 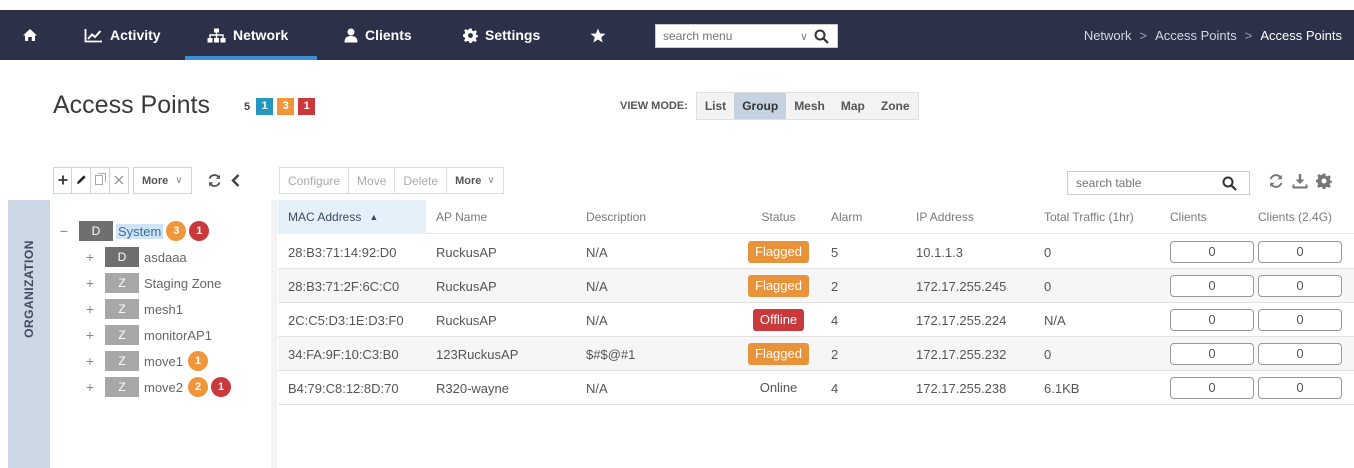 I want to click on tree-node-label: asdaaa, so click(x=165, y=257).